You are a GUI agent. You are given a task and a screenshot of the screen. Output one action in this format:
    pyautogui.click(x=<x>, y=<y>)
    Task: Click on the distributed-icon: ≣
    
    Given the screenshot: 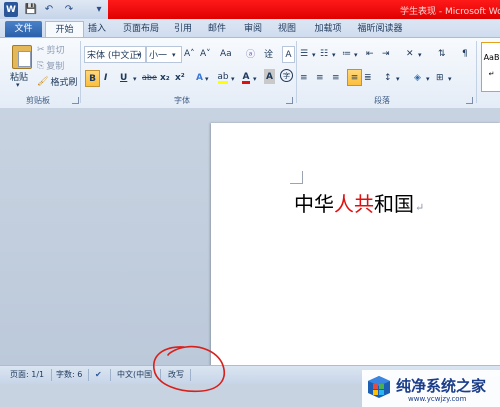 What is the action you would take?
    pyautogui.click(x=368, y=77)
    